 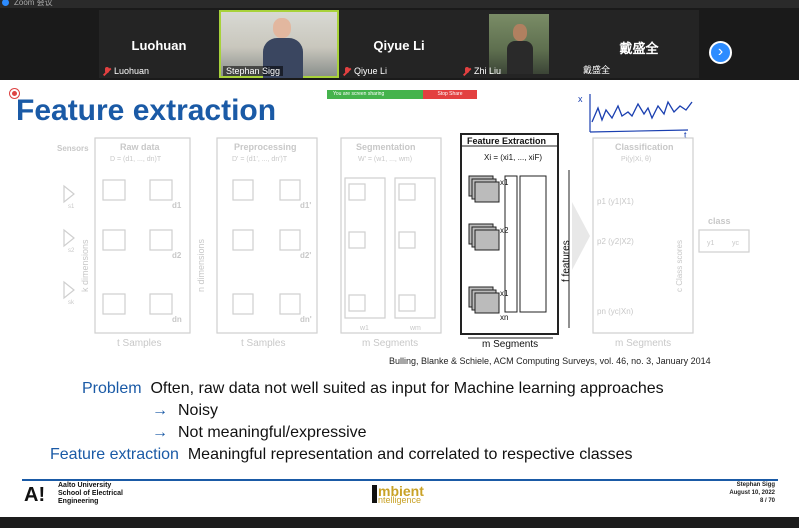 I want to click on participant-tile-luohuan: Luohuan Luohuan, so click(x=159, y=44).